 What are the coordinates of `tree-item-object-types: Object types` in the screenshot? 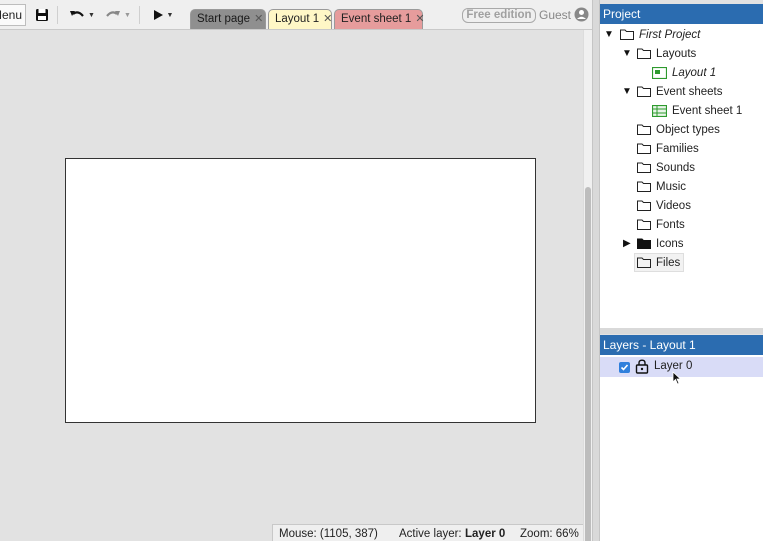 It's located at (678, 129).